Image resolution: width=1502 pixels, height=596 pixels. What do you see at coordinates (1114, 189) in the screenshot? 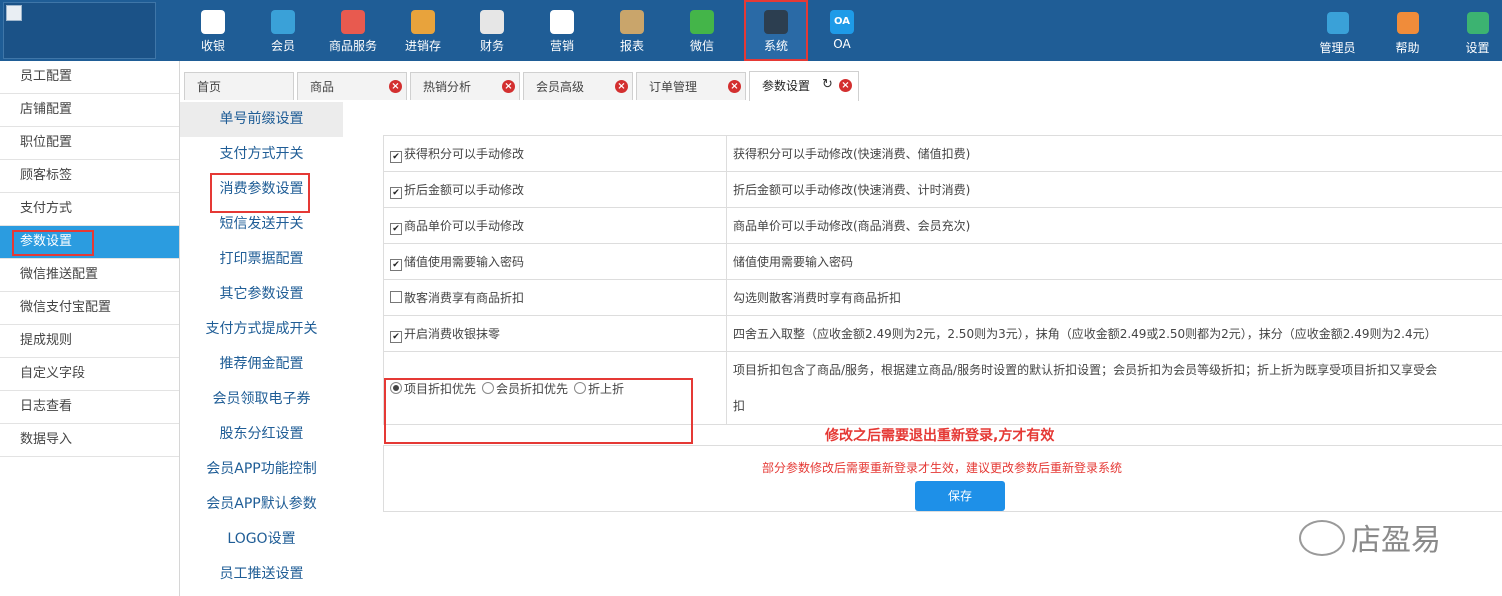
I see `setting-description: 折后金额可以手动修改(快速消费、计时消费)` at bounding box center [1114, 189].